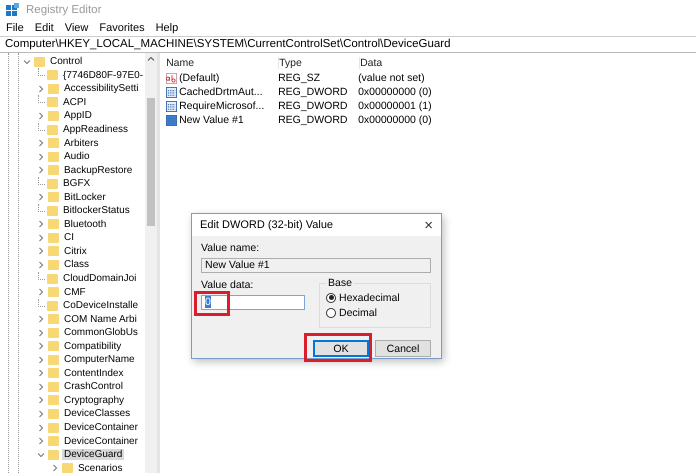  Describe the element at coordinates (253, 302) in the screenshot. I see `value-data-field: 0` at that location.